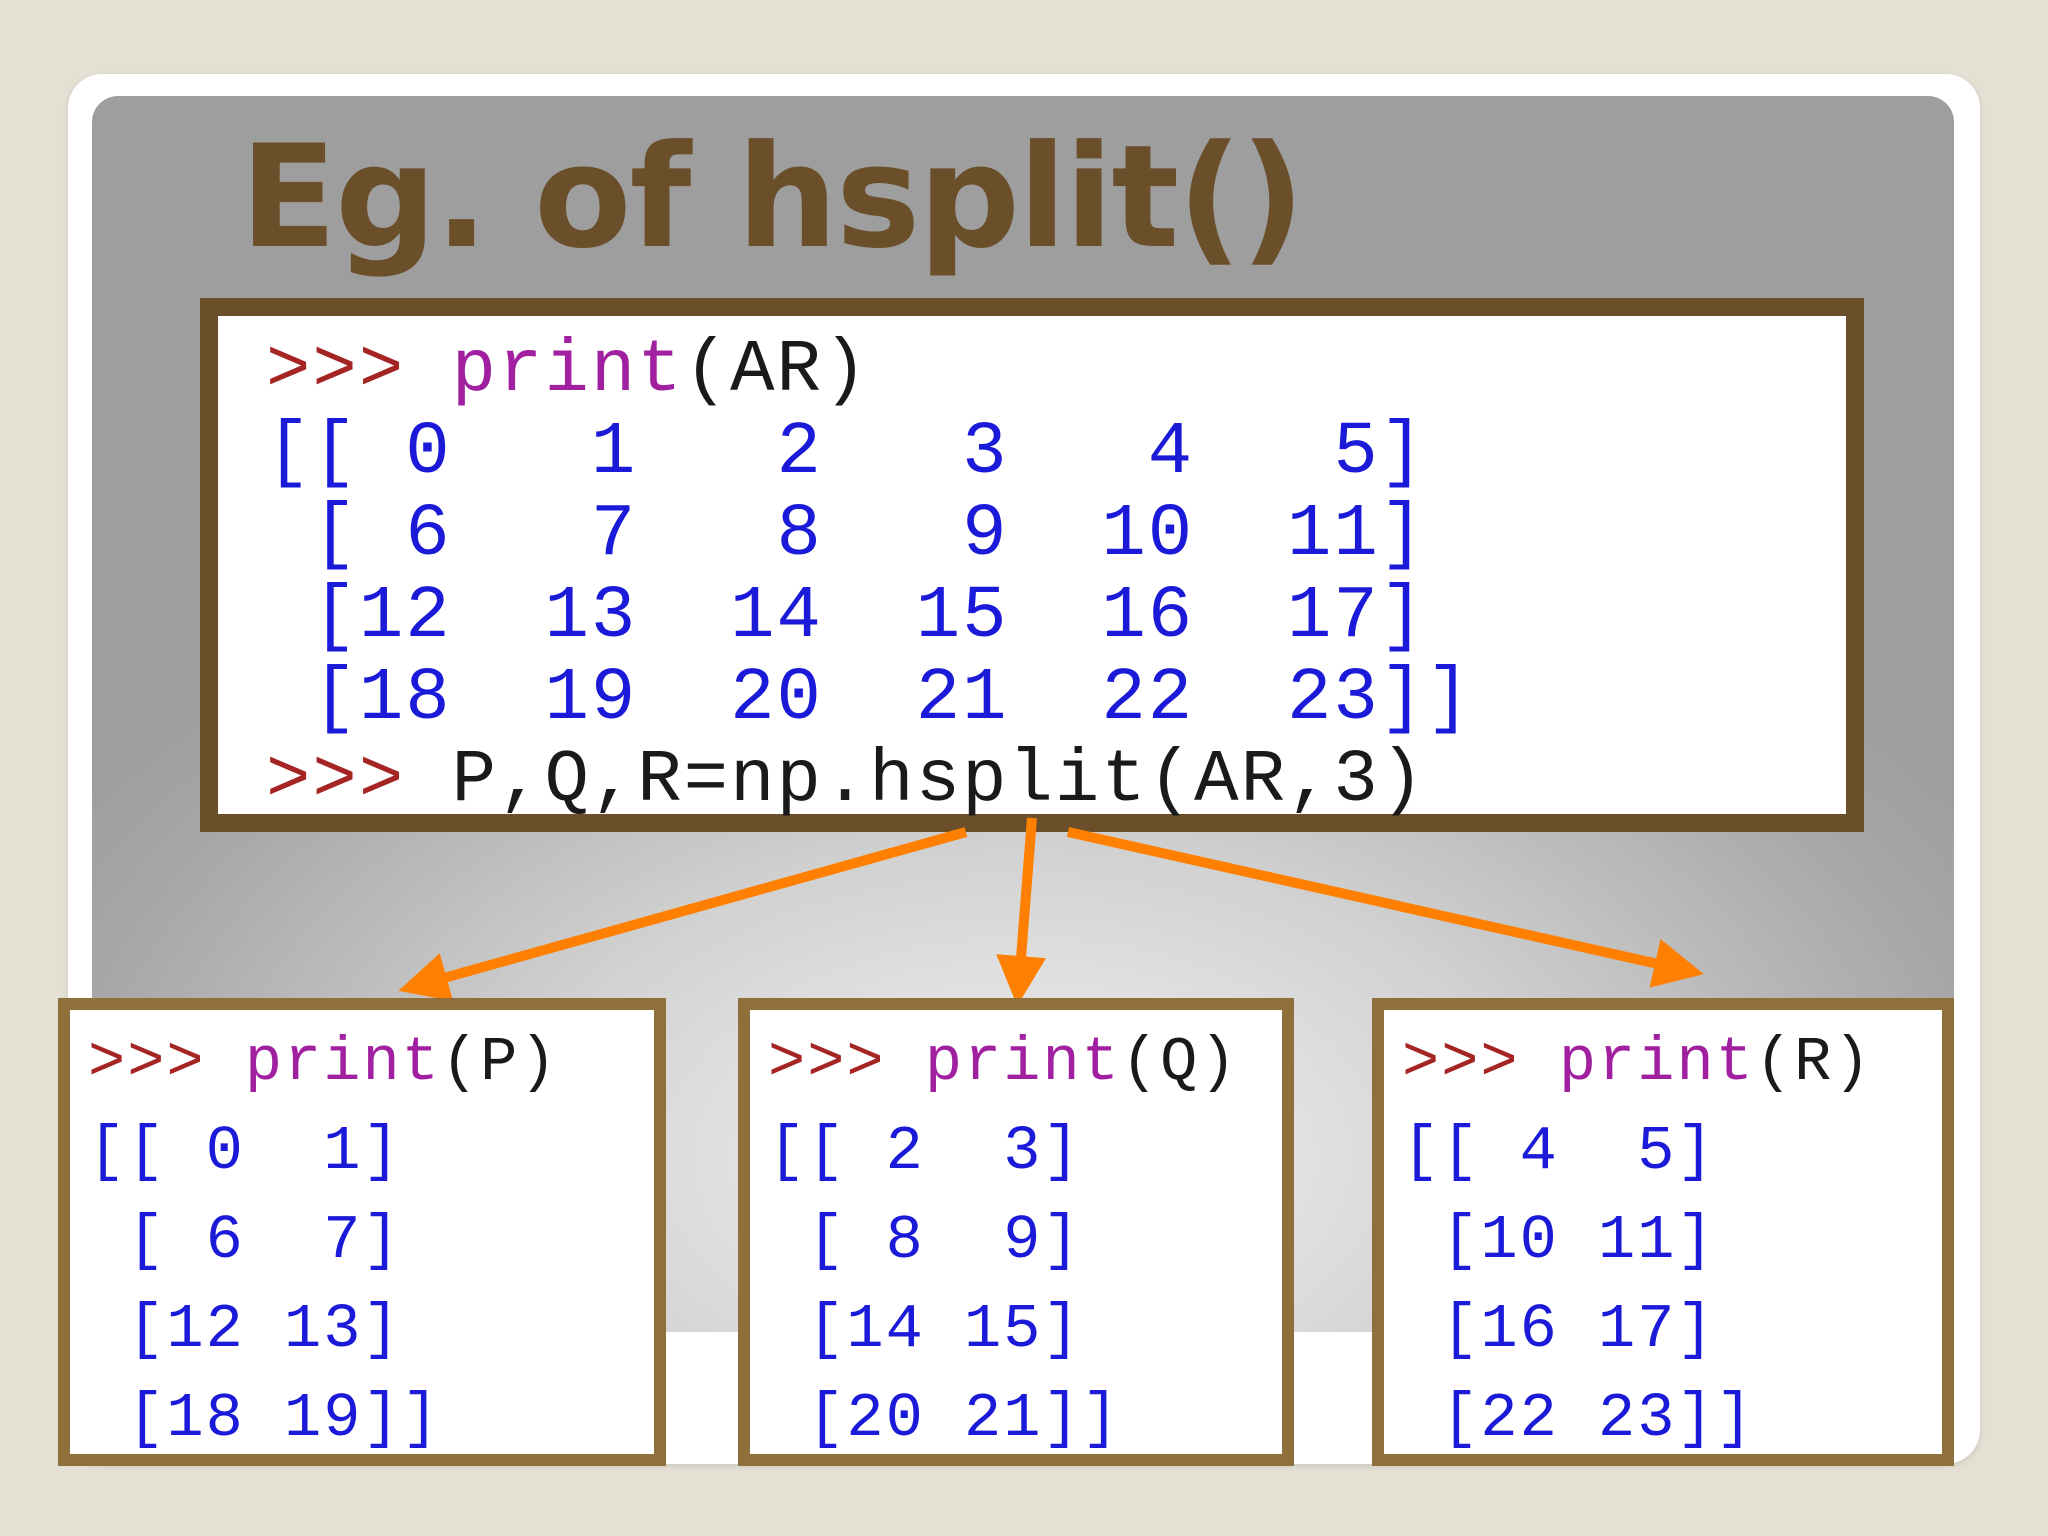 The height and width of the screenshot is (1536, 2048). What do you see at coordinates (1578, 1285) in the screenshot?
I see `array-output: [[ 4 5] [10 11] [16 17] [22 23]]` at bounding box center [1578, 1285].